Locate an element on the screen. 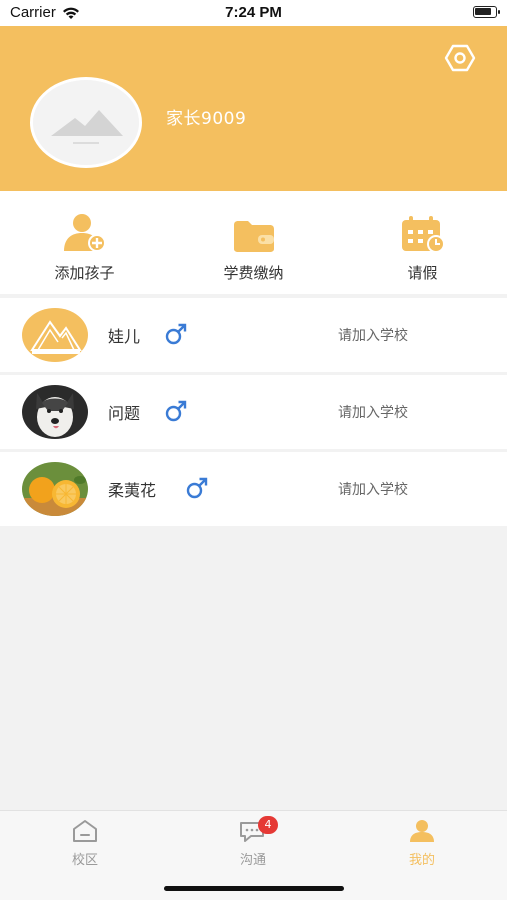 The height and width of the screenshot is (900, 507). child-name: 问题 is located at coordinates (124, 413).